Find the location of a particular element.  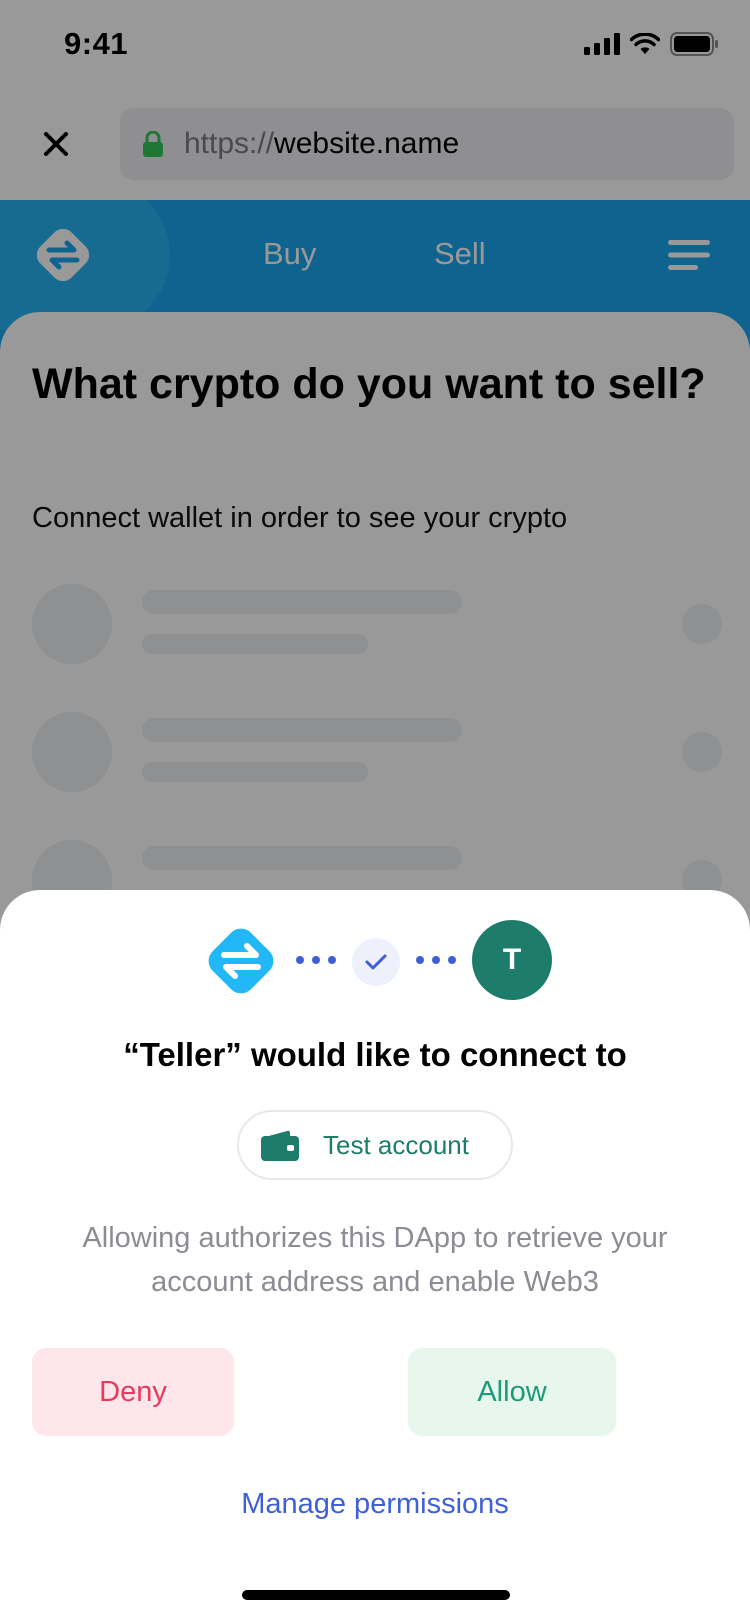

dapp-logo-icon is located at coordinates (241, 961).